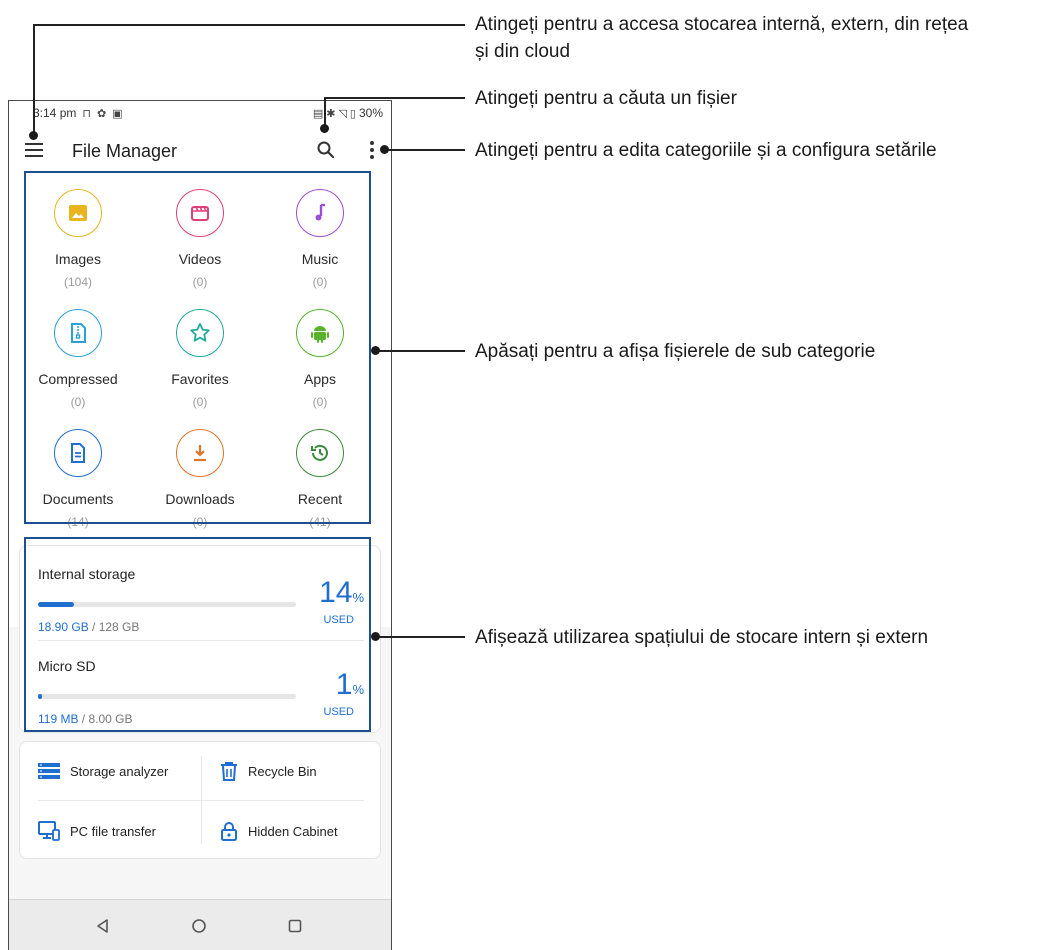 Image resolution: width=1059 pixels, height=950 pixels. What do you see at coordinates (320, 499) in the screenshot?
I see `category-name: Recent` at bounding box center [320, 499].